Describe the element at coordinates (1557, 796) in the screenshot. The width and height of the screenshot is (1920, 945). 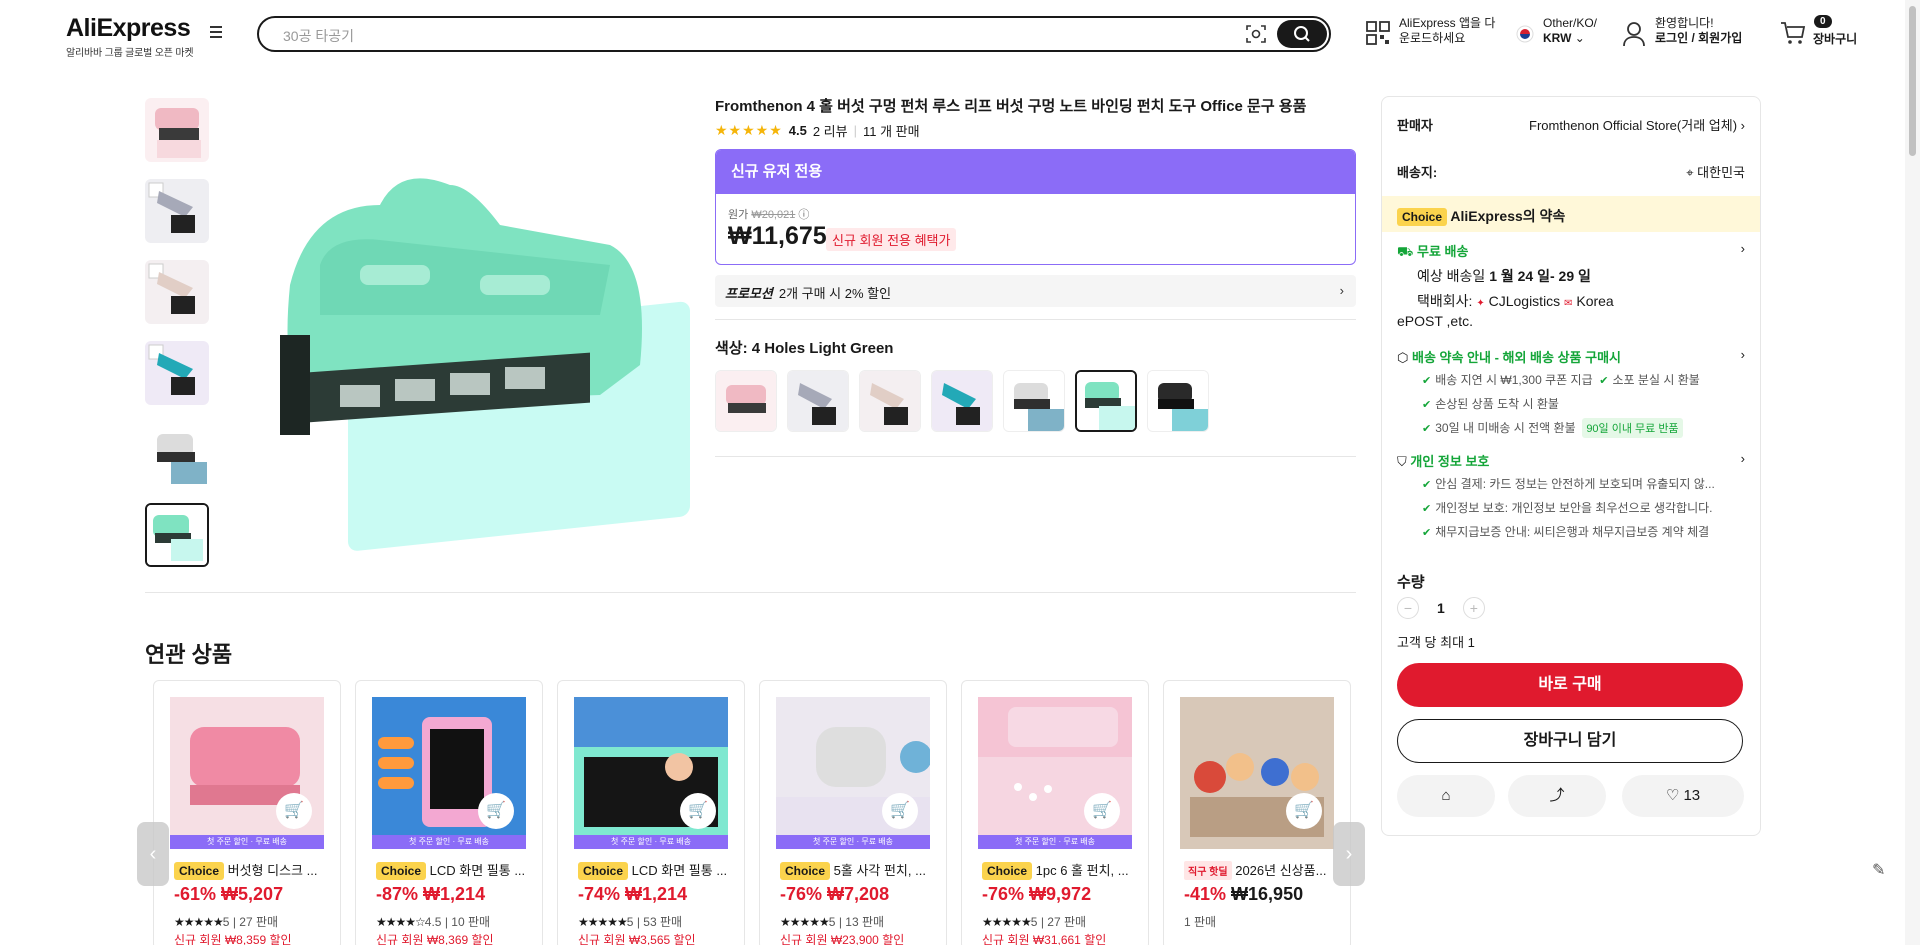
I see `share-button: ⤴` at that location.